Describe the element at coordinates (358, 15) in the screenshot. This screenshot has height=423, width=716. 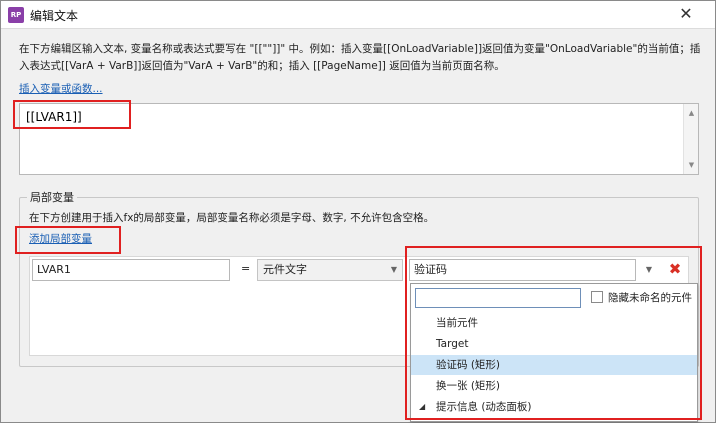
I see `title-bar: RP 编辑文本 ✕` at that location.